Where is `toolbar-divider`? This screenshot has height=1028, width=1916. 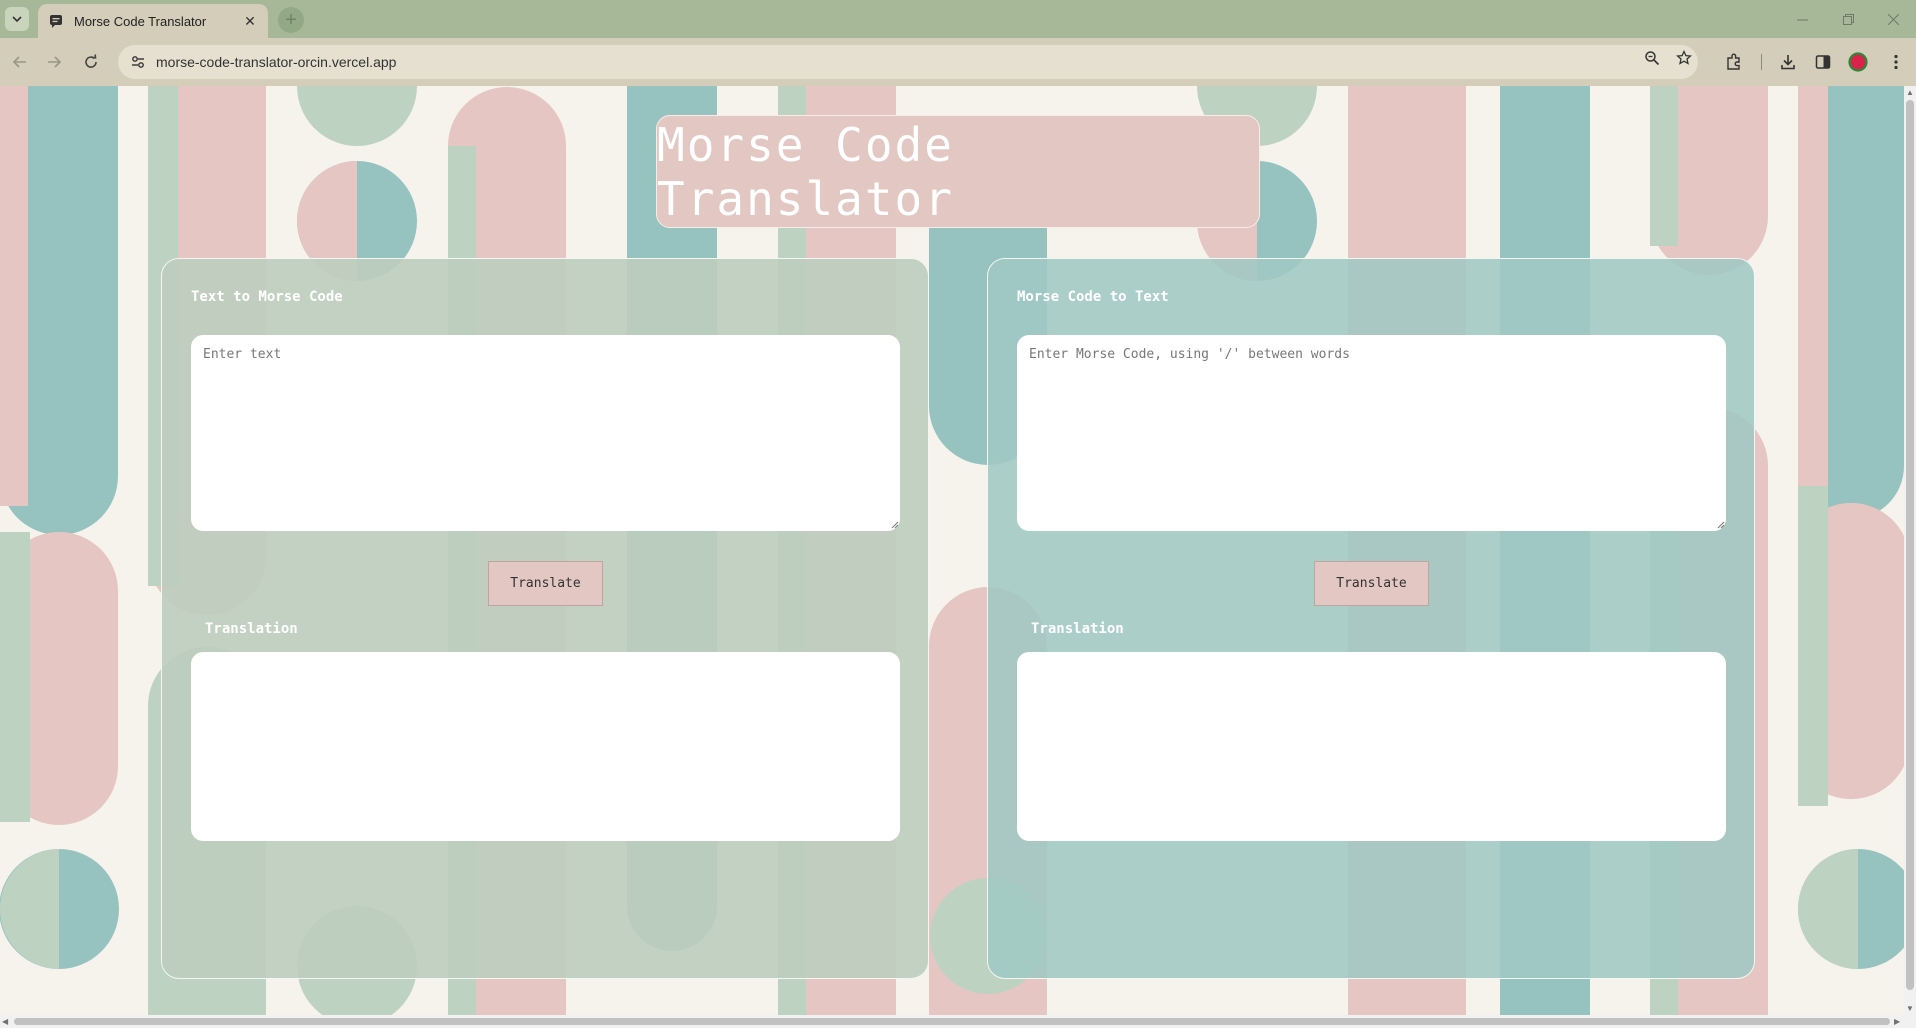
toolbar-divider is located at coordinates (1761, 62).